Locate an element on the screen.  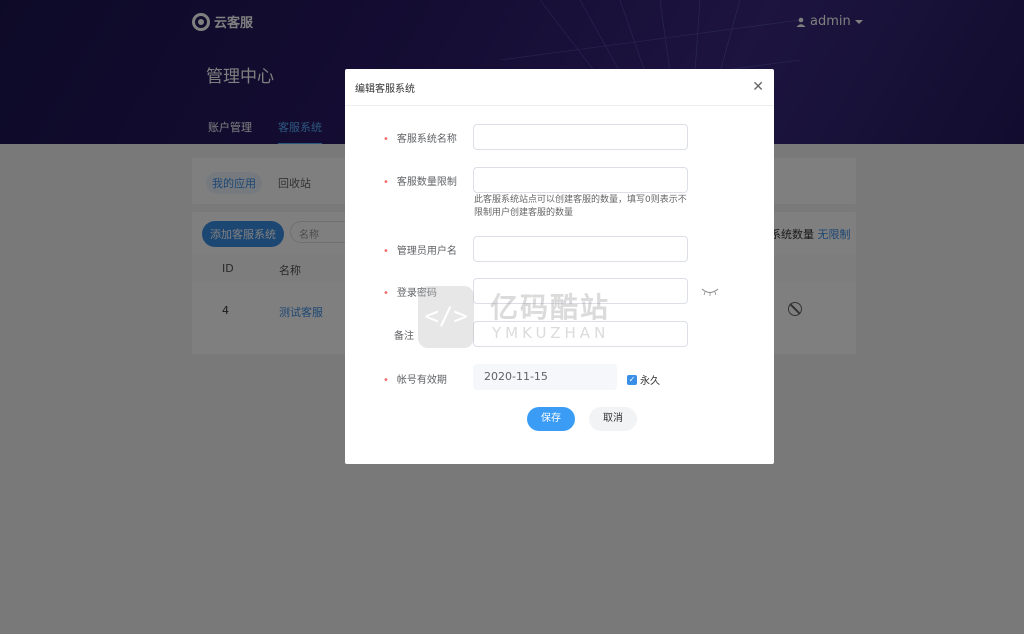
password-input is located at coordinates (580, 291).